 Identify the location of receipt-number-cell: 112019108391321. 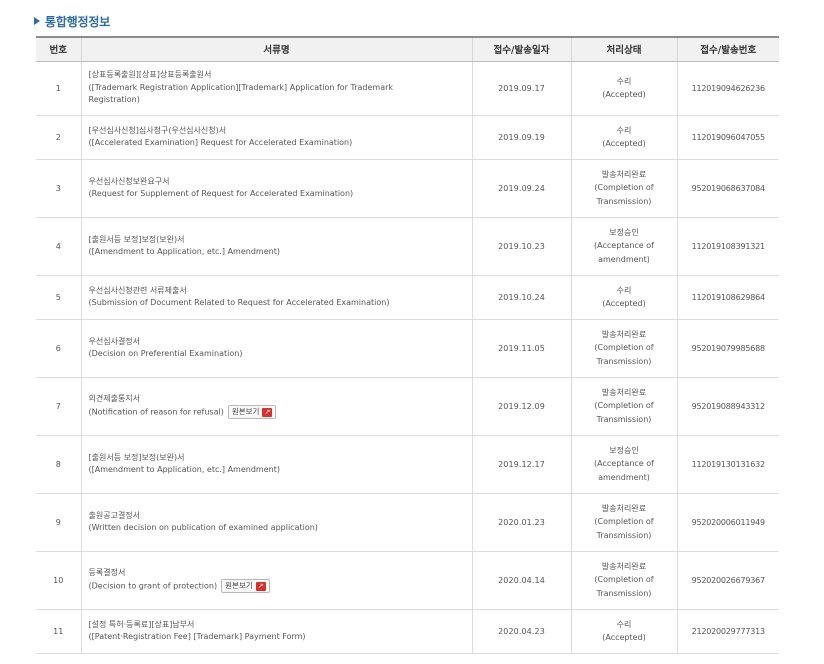
(727, 246).